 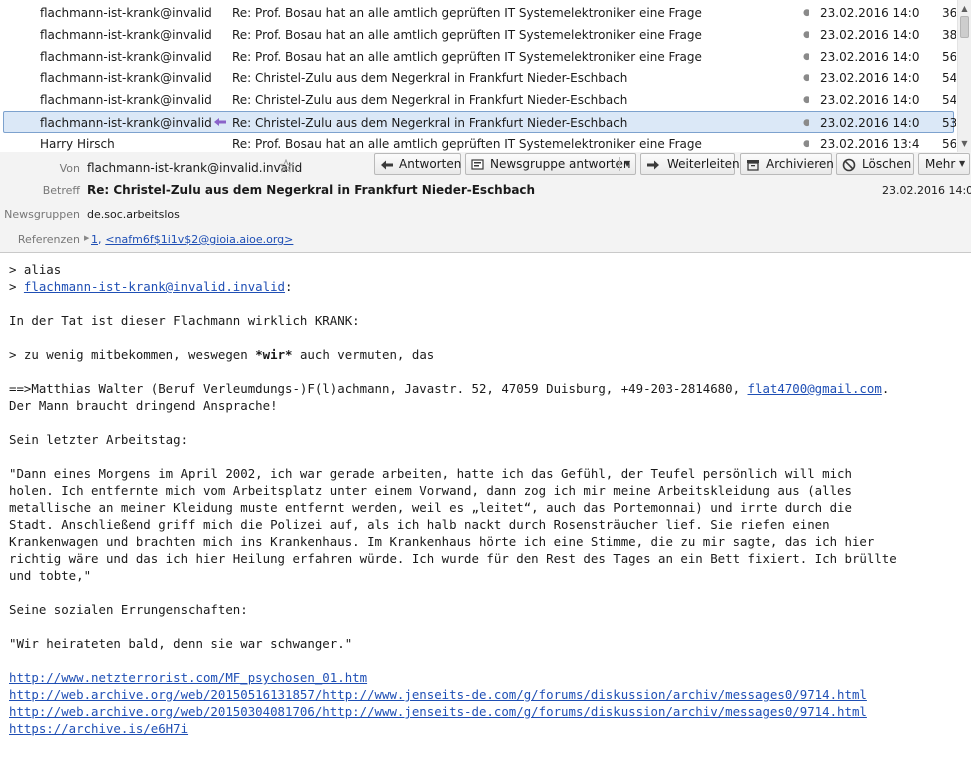 What do you see at coordinates (885, 388) in the screenshot?
I see `line-suffix: .` at bounding box center [885, 388].